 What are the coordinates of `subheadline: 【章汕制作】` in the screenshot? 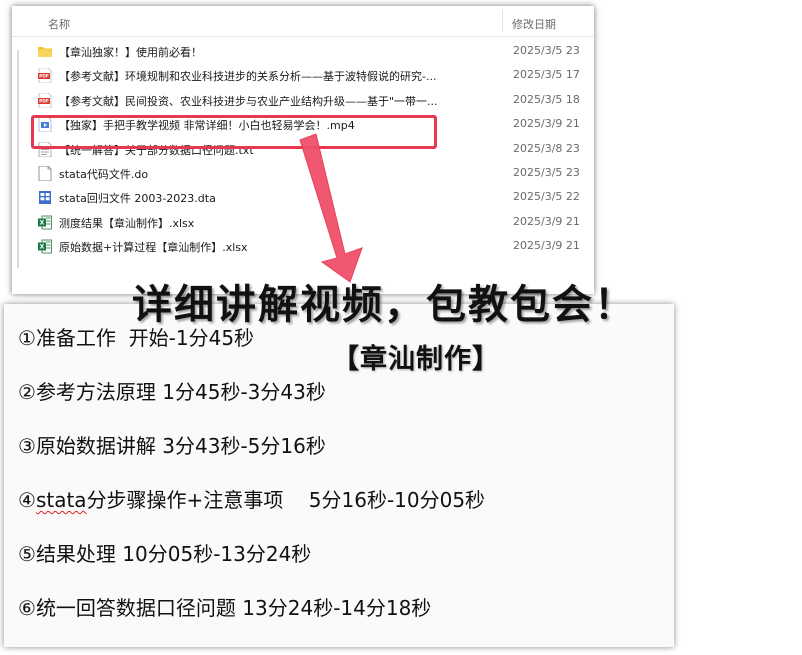 It's located at (416, 359).